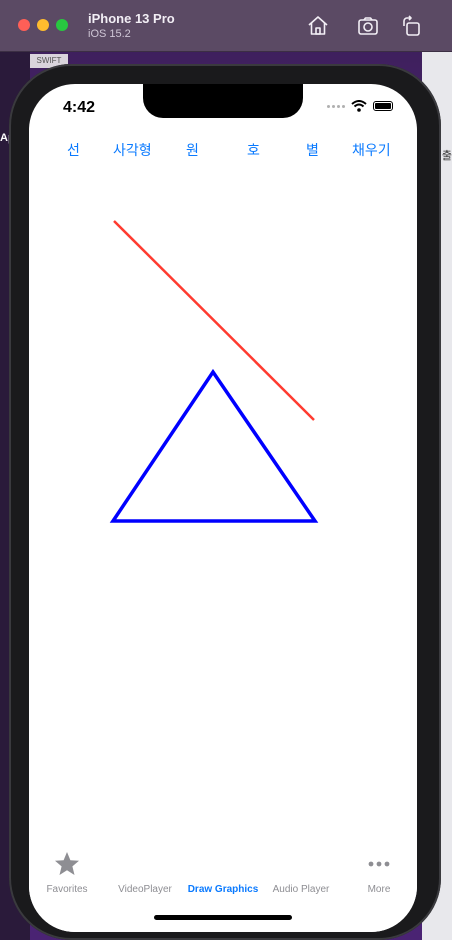 The width and height of the screenshot is (452, 940). I want to click on tab-label: More, so click(379, 889).